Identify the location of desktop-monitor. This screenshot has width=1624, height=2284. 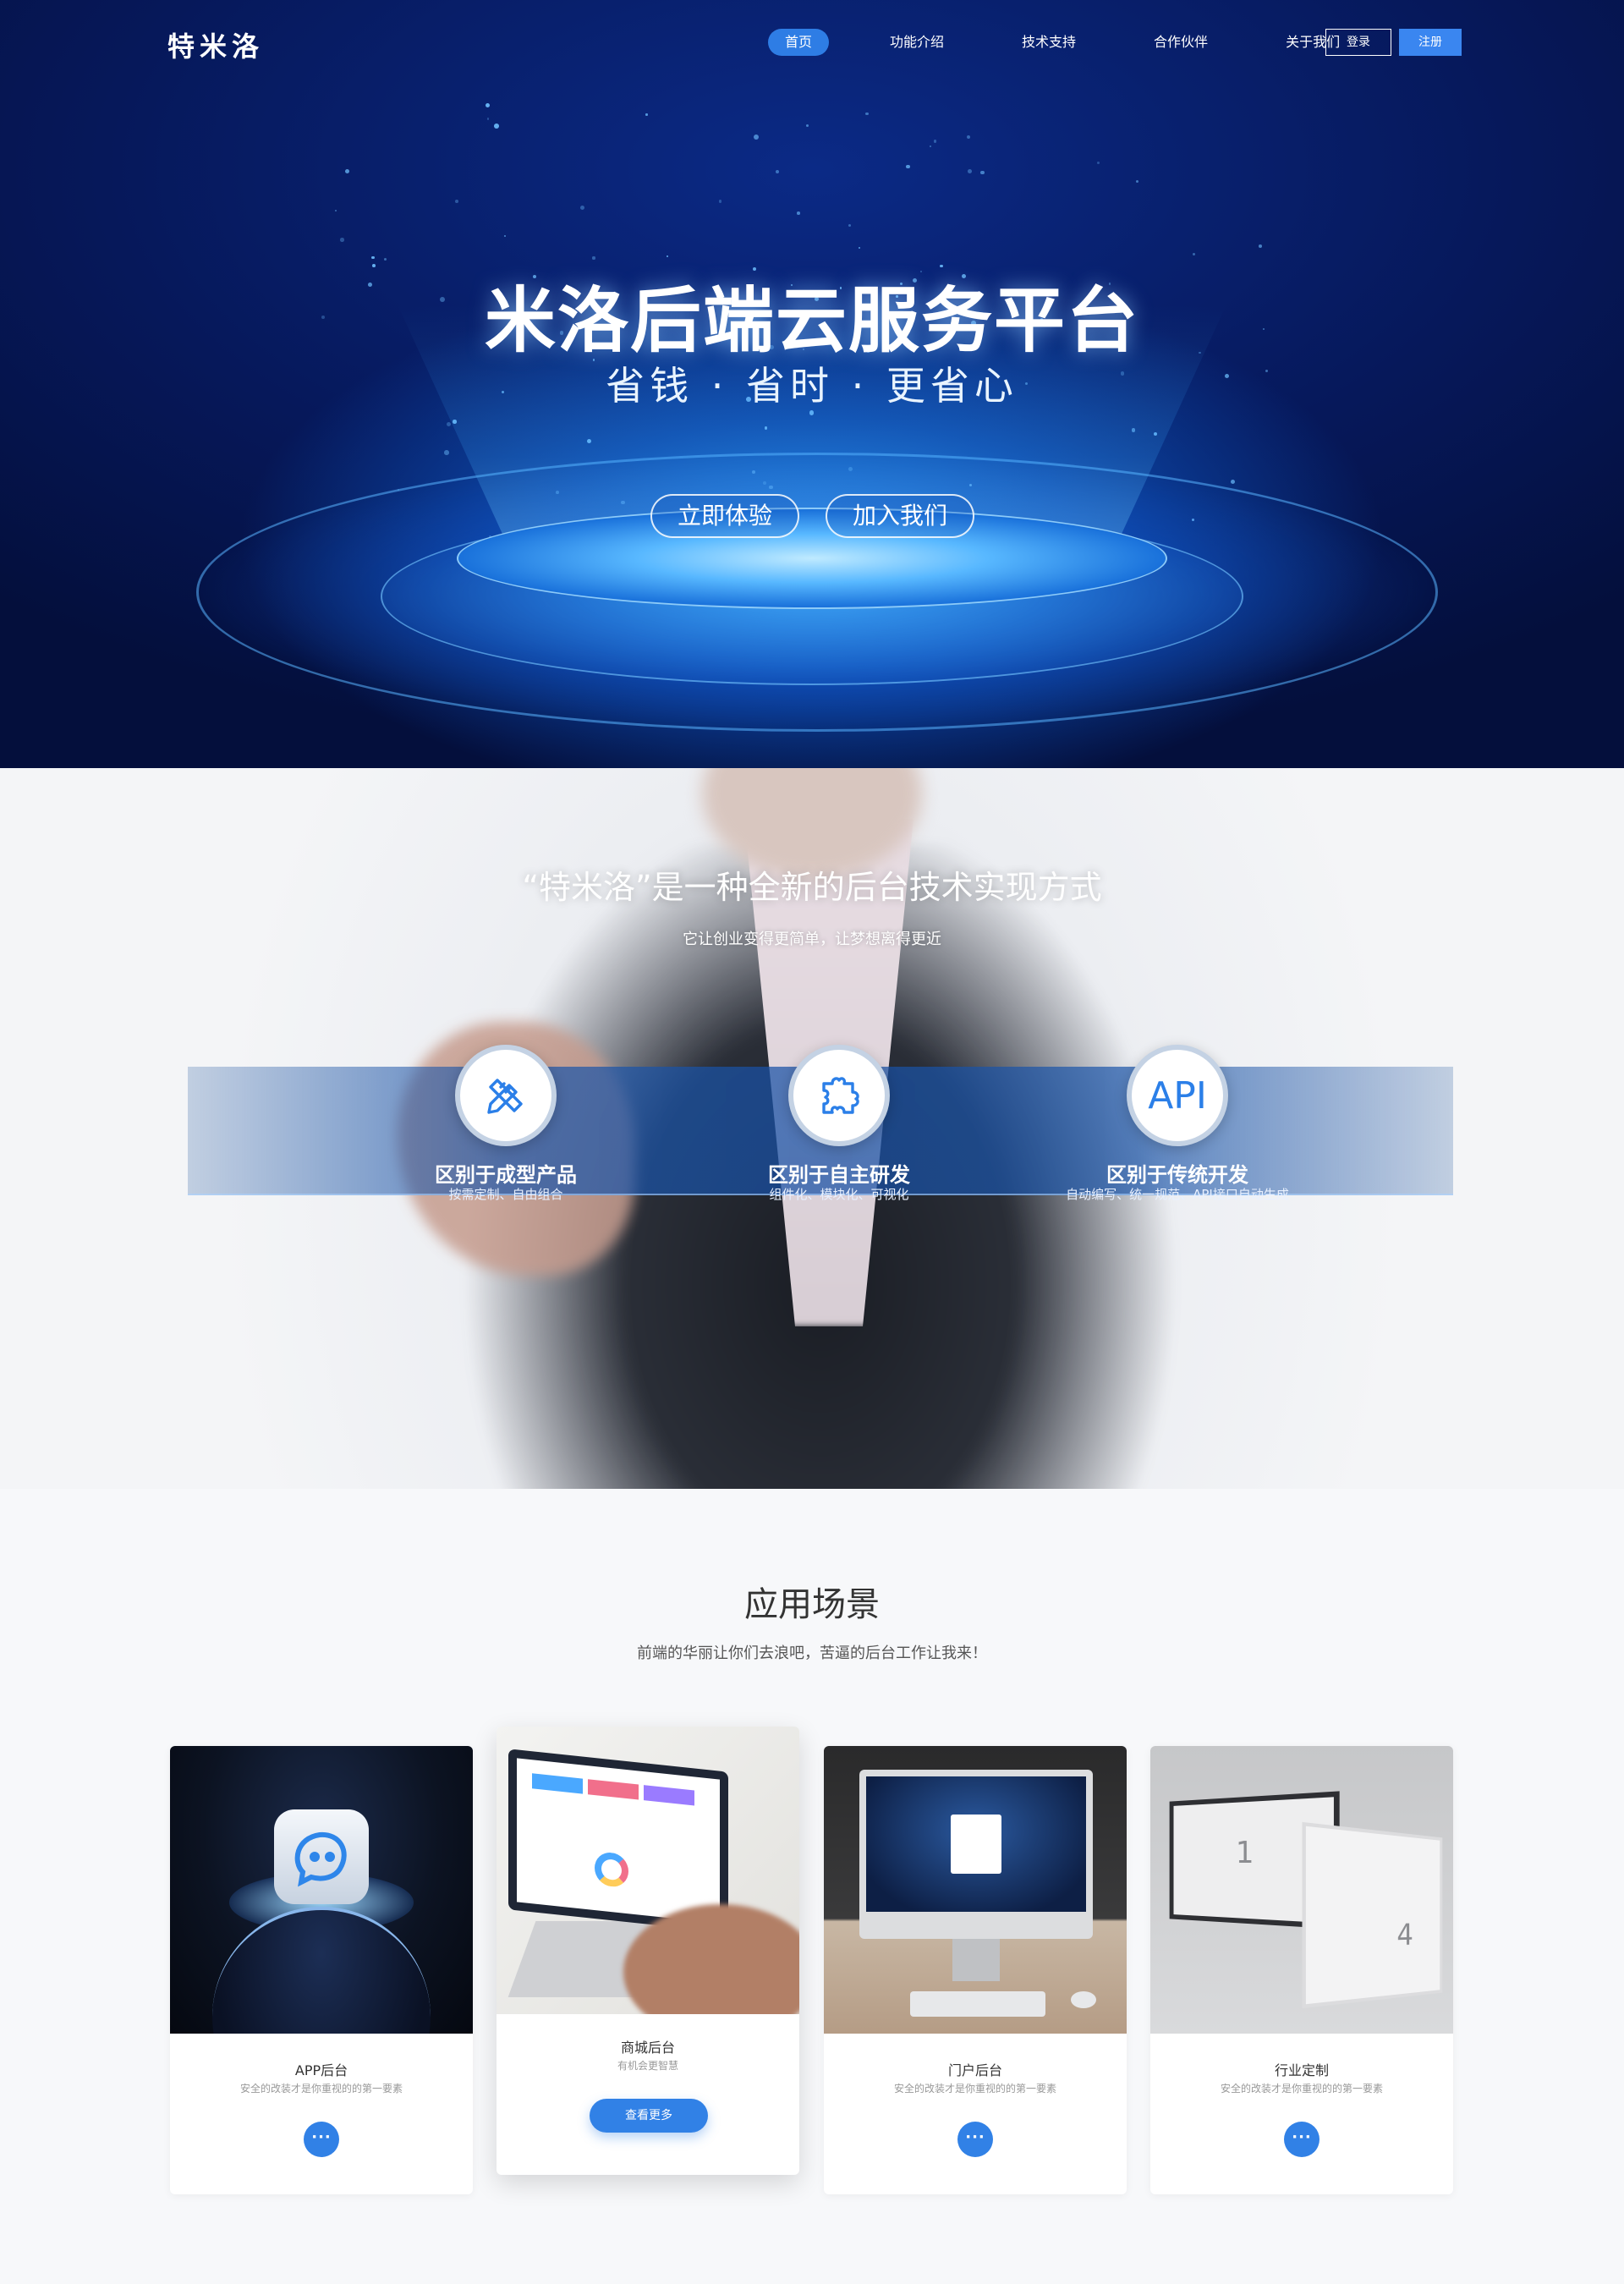
(976, 1855).